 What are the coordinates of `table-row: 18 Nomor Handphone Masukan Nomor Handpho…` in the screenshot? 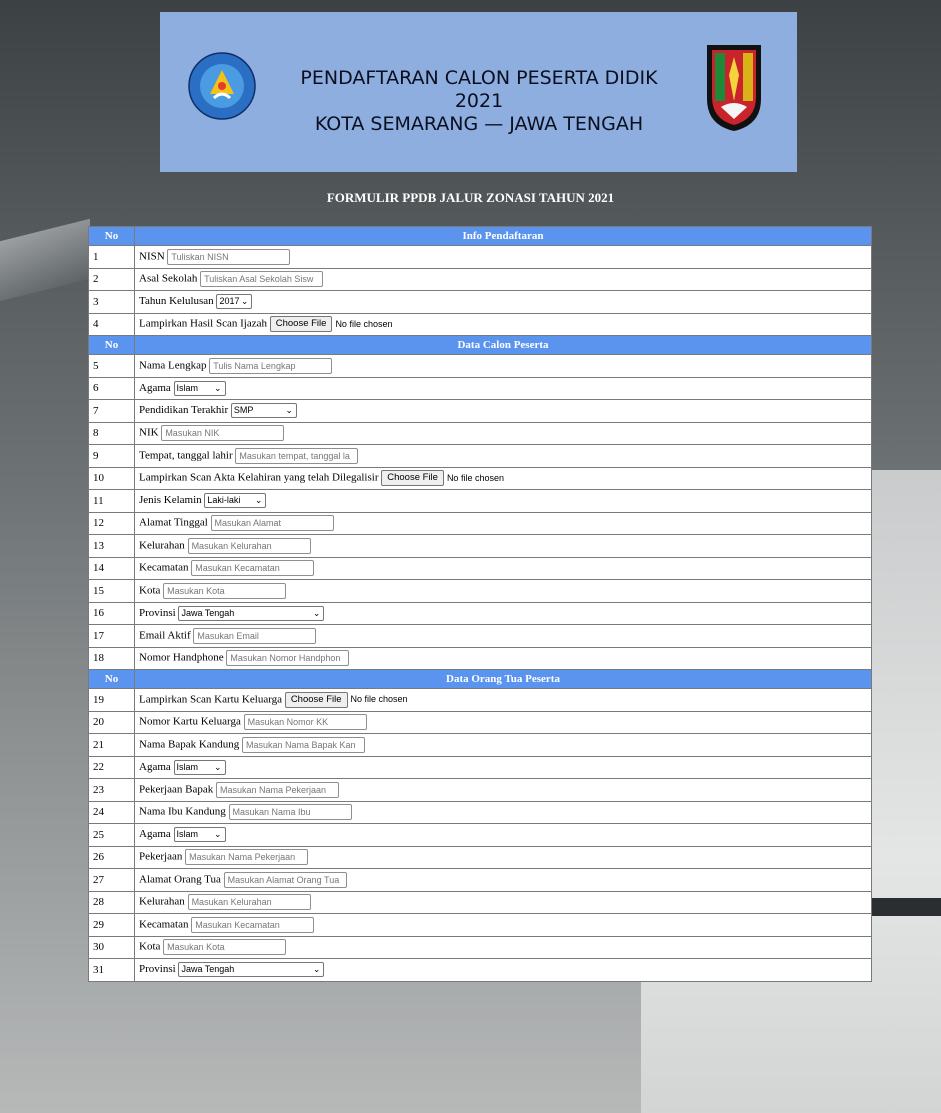 It's located at (480, 658).